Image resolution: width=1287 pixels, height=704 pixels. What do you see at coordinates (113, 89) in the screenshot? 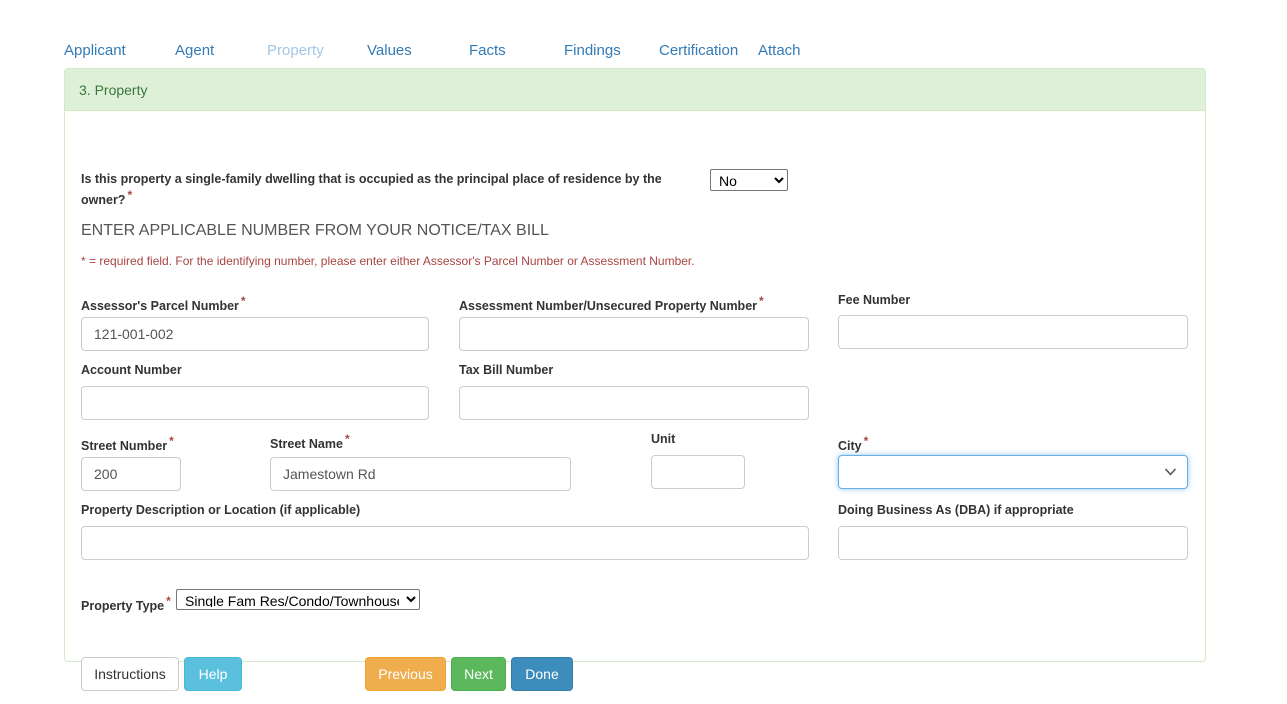
I see `panel-title: 3. Property` at bounding box center [113, 89].